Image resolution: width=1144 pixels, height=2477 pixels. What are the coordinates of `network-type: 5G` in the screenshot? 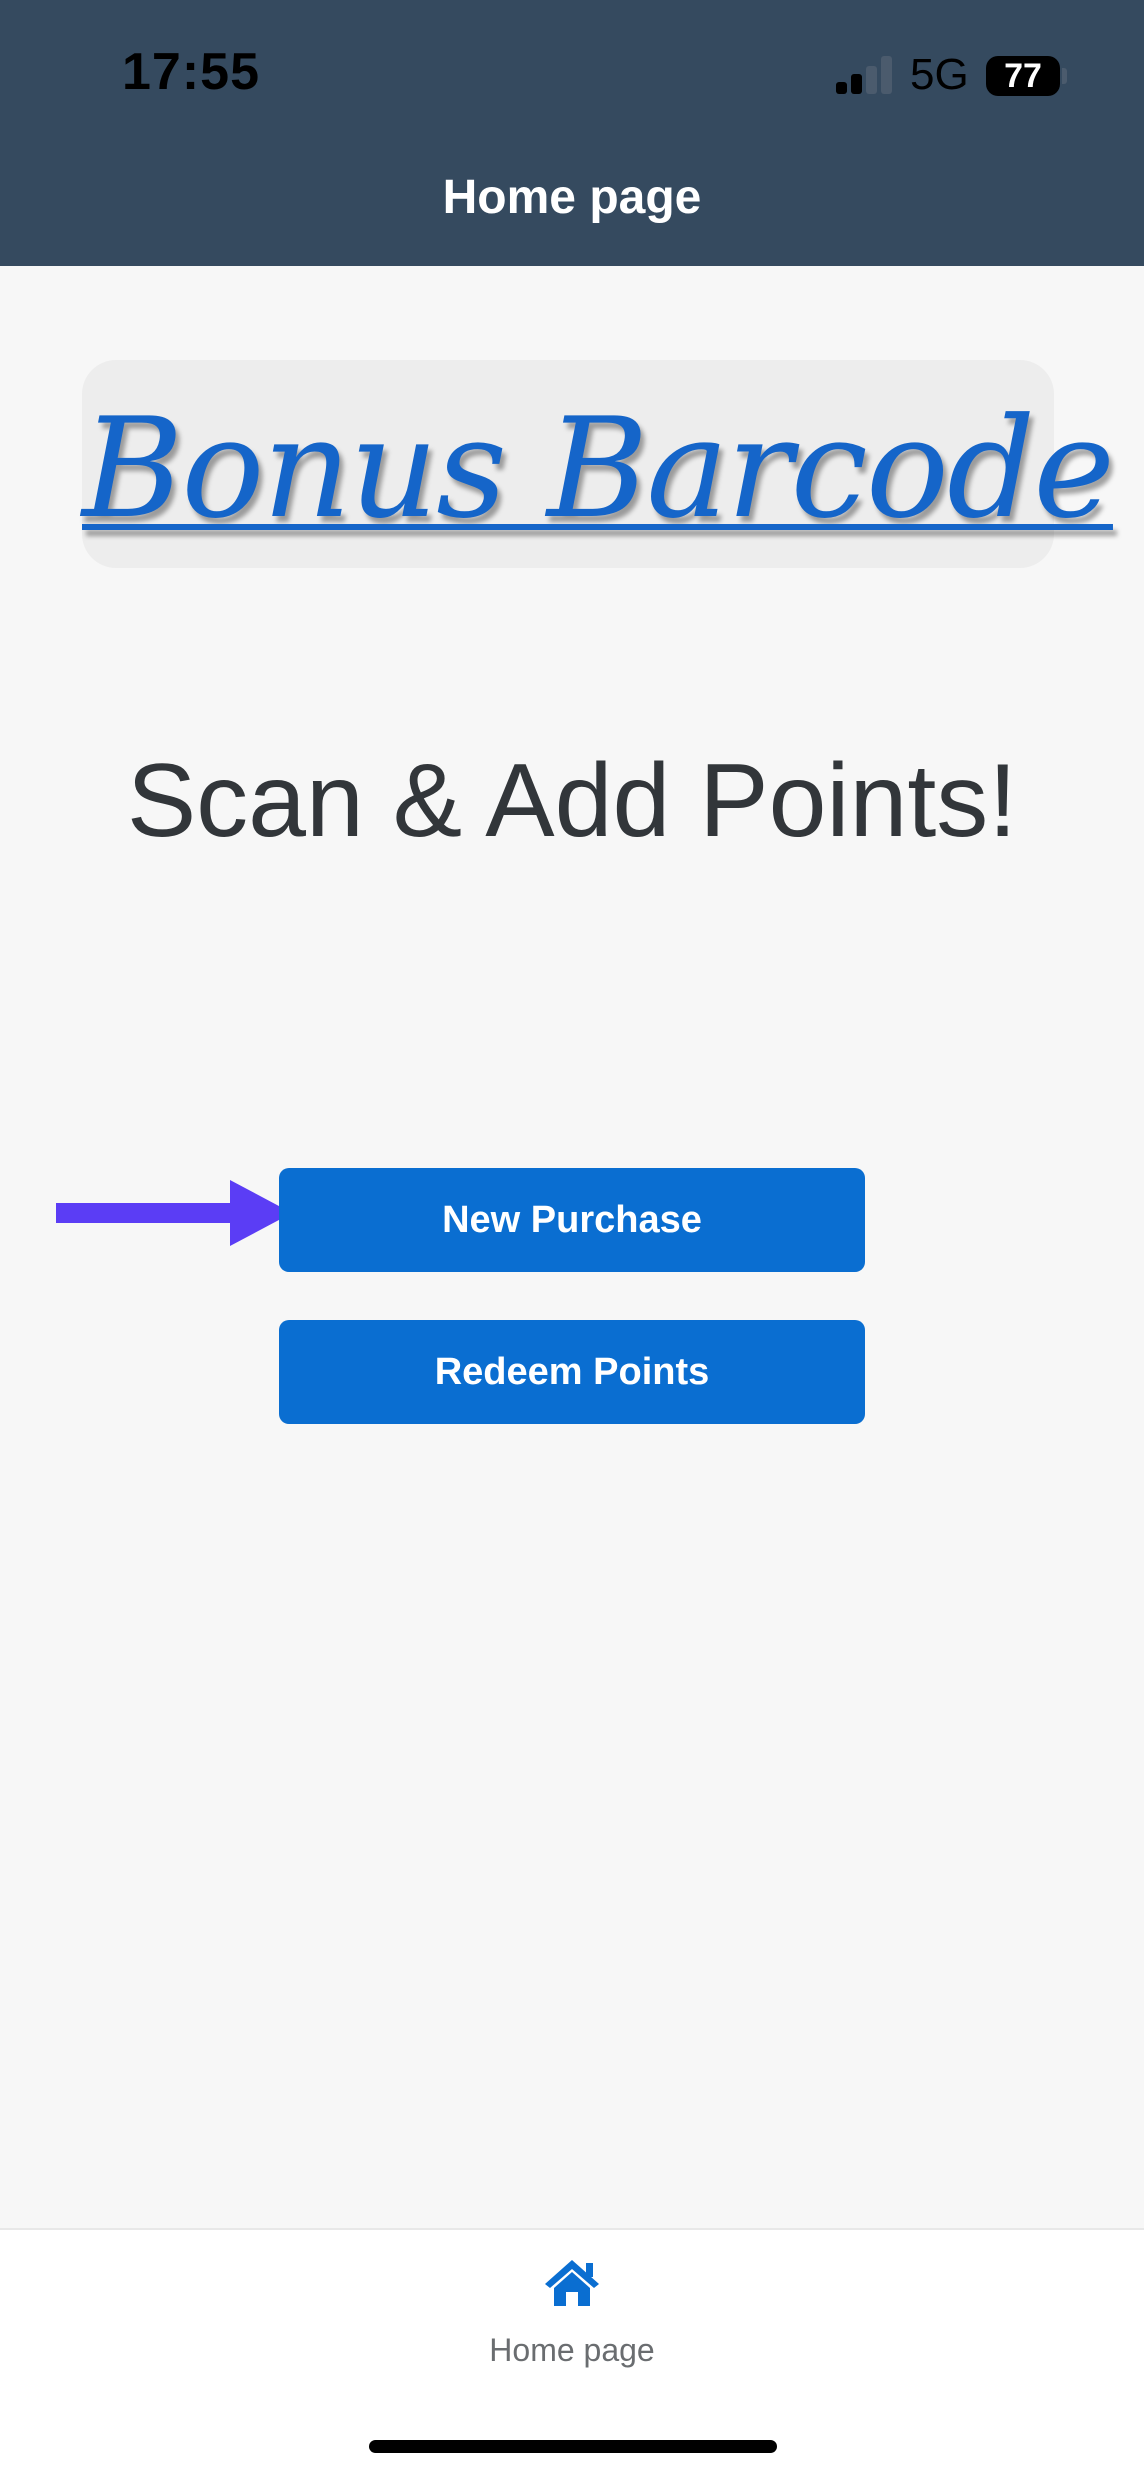 It's located at (939, 74).